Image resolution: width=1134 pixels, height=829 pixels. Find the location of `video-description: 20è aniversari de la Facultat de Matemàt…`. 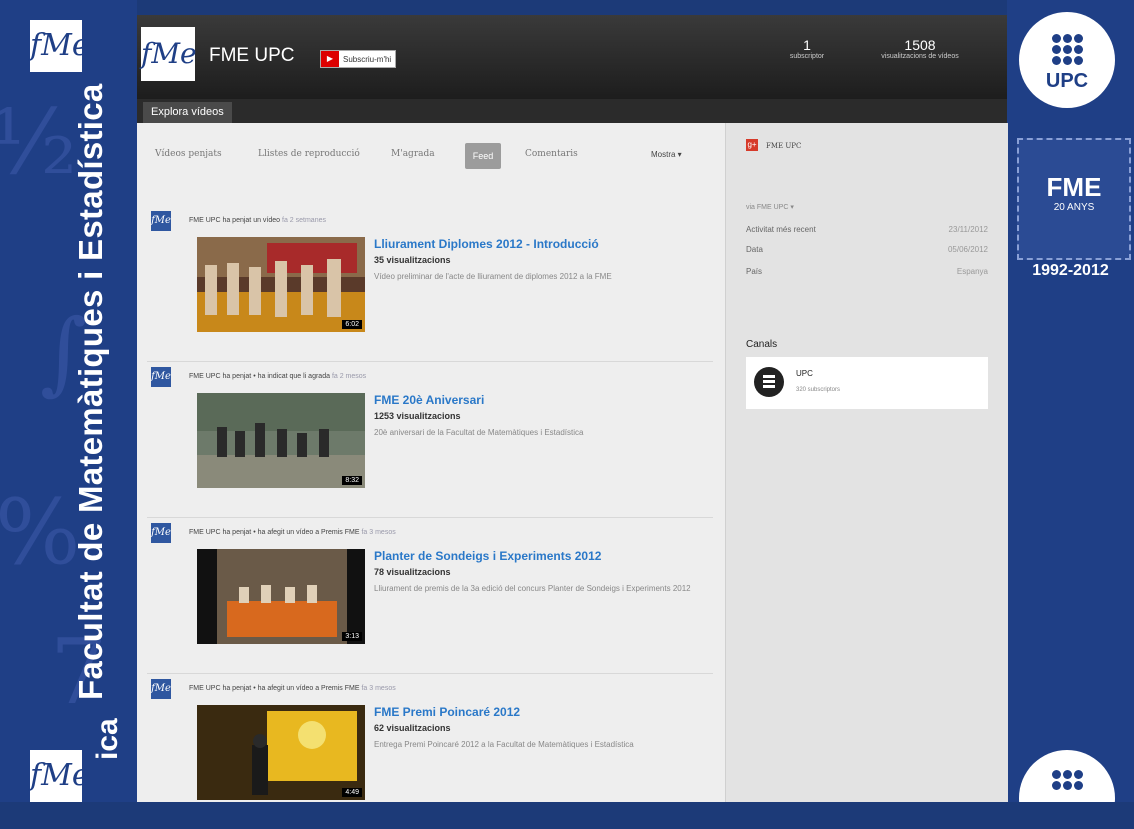

video-description: 20è aniversari de la Facultat de Matemàt… is located at coordinates (479, 432).